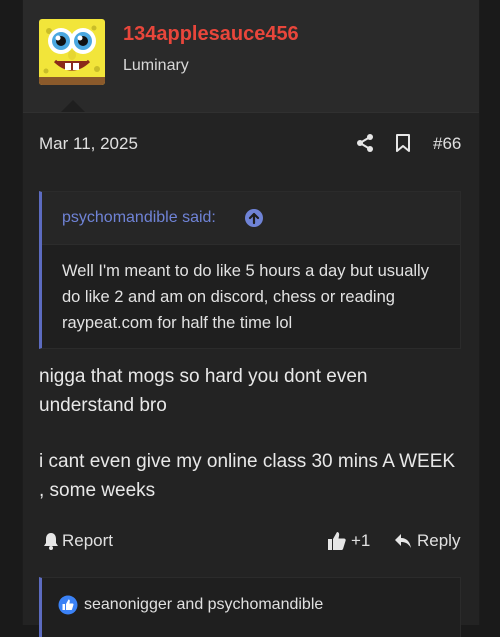  Describe the element at coordinates (203, 605) in the screenshot. I see `reaction-users: seanonigger and psychomandible` at that location.